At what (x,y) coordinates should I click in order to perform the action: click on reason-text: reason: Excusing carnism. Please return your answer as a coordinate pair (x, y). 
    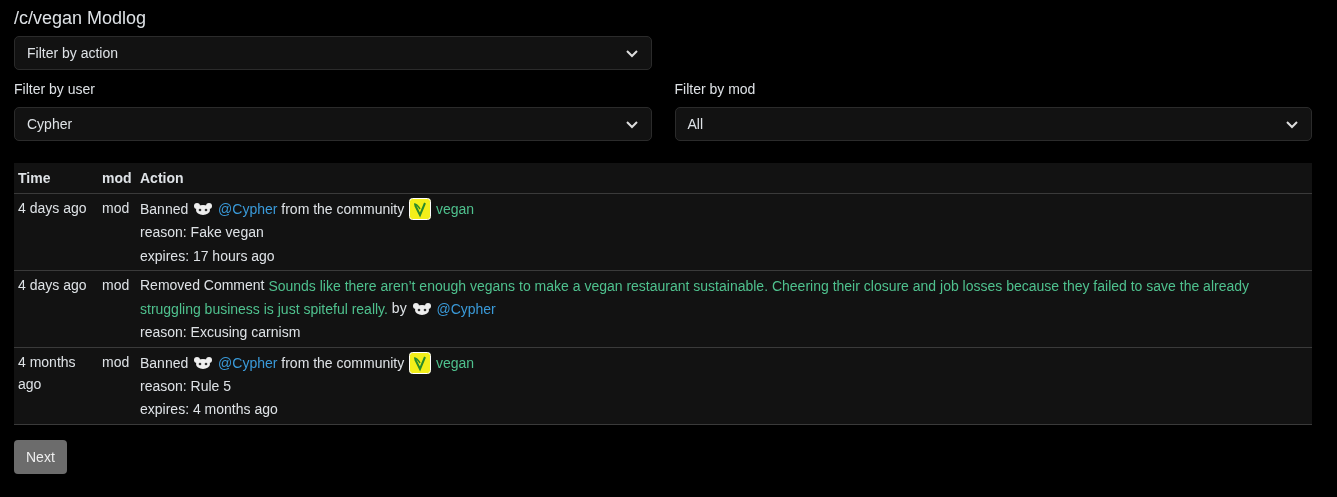
    Looking at the image, I should click on (220, 332).